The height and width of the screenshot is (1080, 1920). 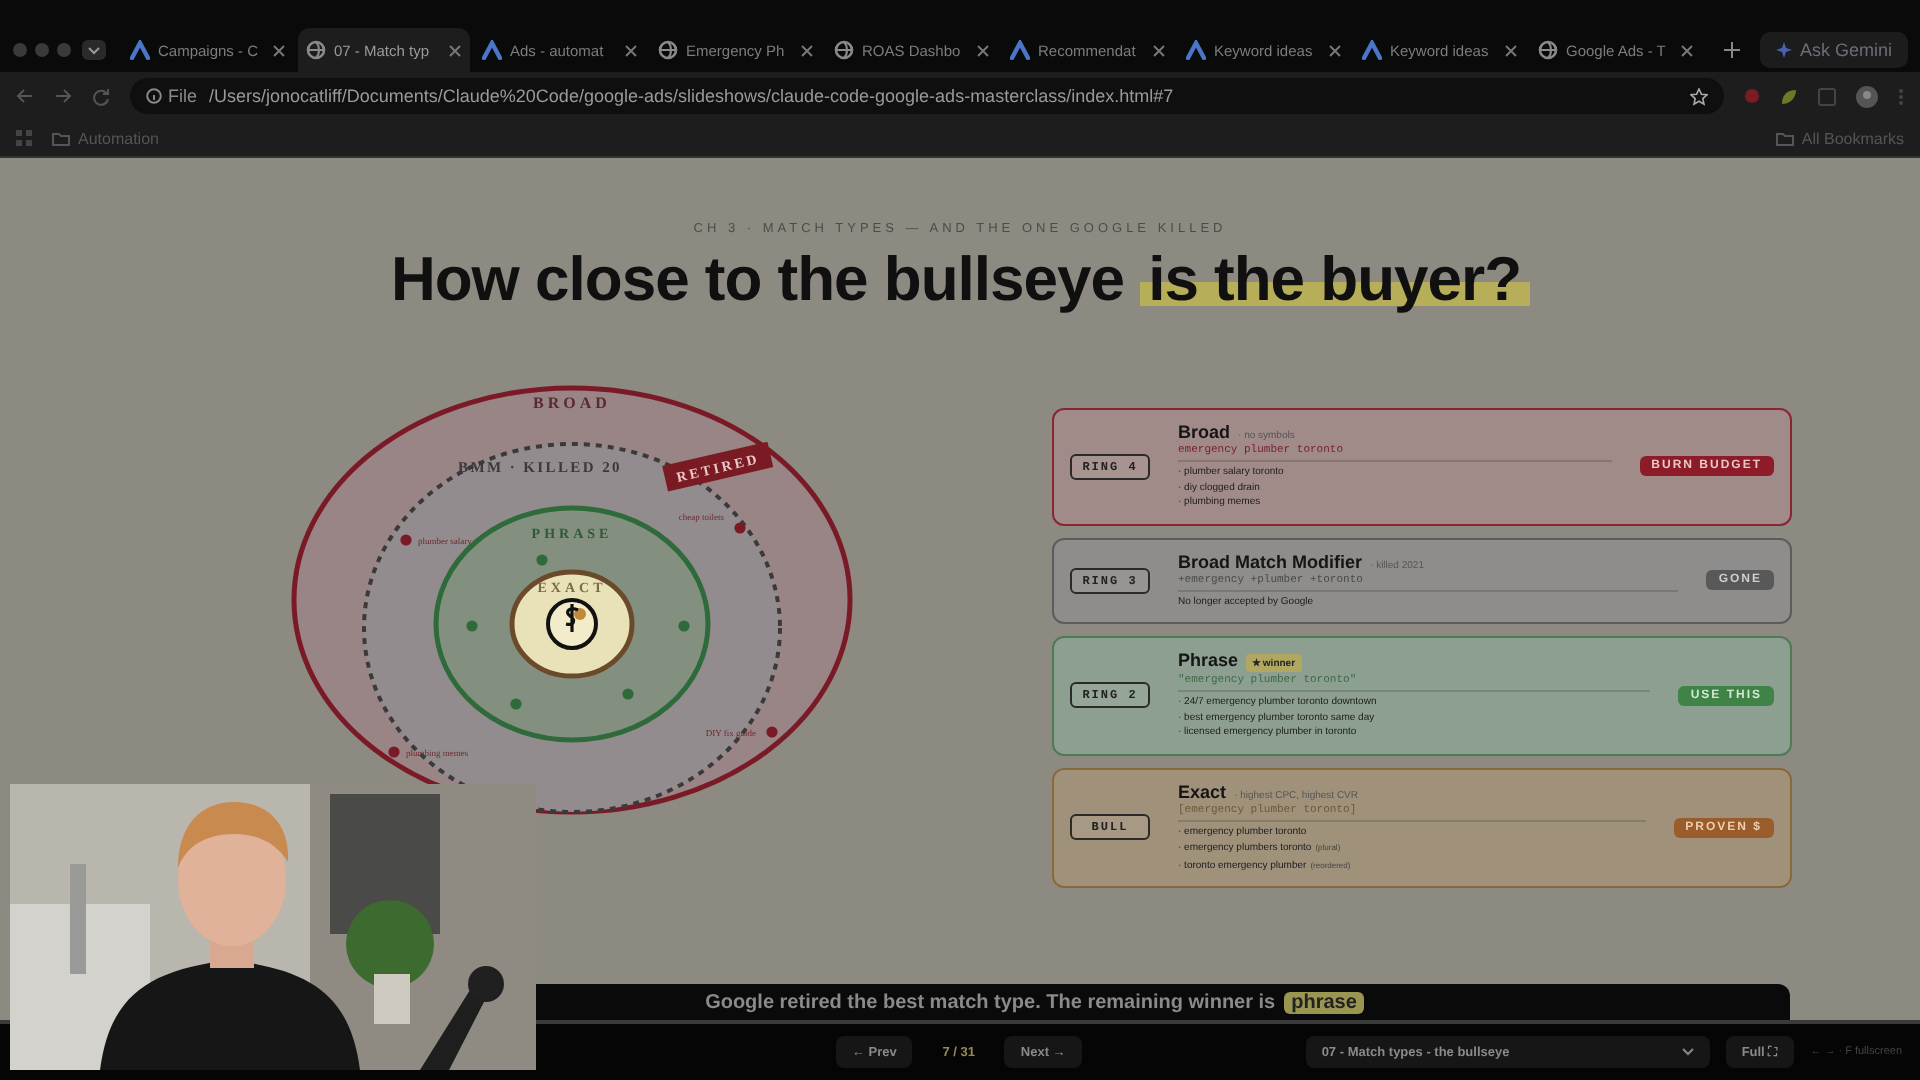 I want to click on forward-icon, so click(x=63, y=96).